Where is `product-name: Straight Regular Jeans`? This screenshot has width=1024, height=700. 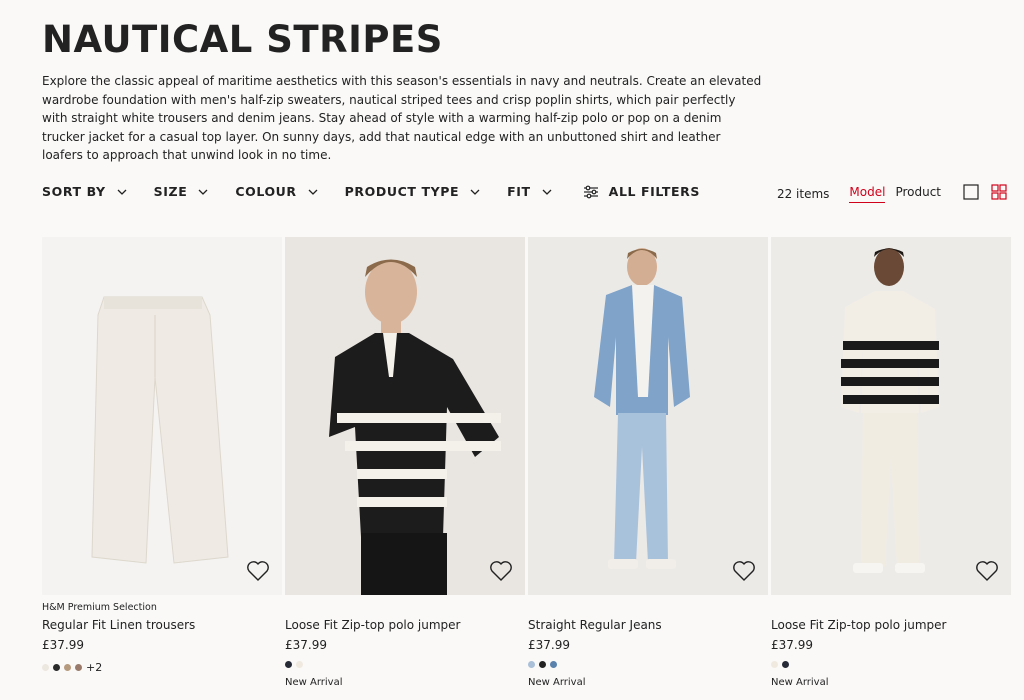
product-name: Straight Regular Jeans is located at coordinates (648, 625).